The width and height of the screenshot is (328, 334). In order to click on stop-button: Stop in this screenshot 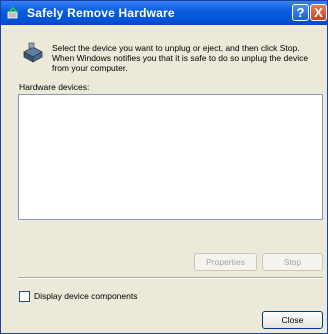, I will do `click(292, 262)`.